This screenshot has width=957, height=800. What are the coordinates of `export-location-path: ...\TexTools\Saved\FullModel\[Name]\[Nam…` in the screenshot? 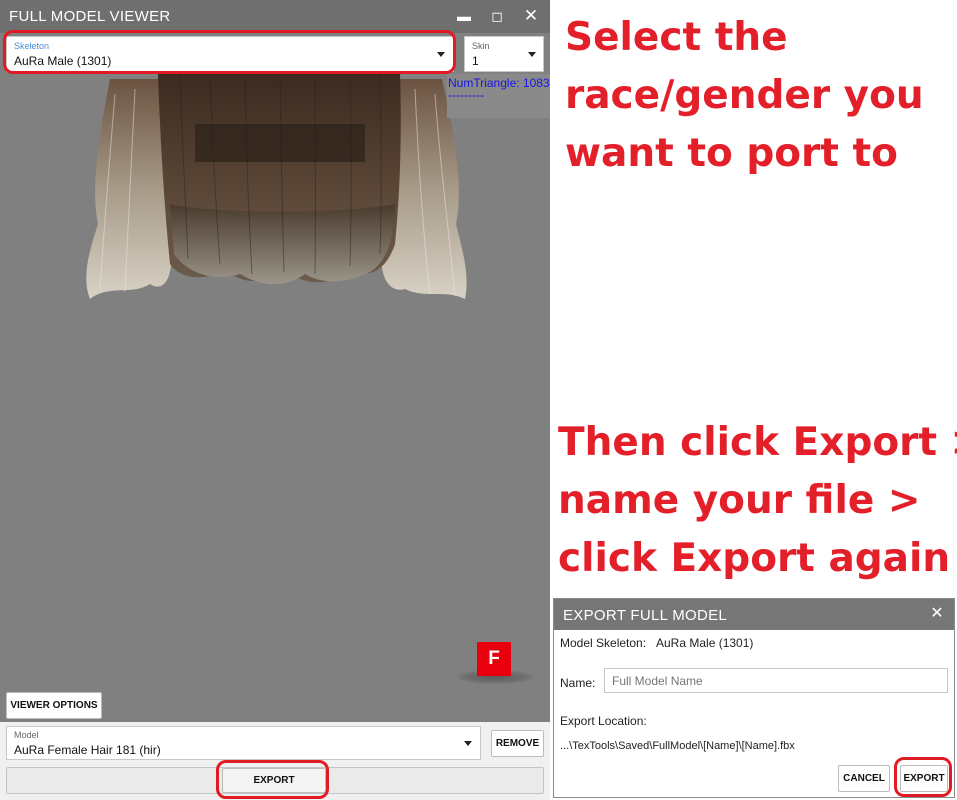 It's located at (677, 746).